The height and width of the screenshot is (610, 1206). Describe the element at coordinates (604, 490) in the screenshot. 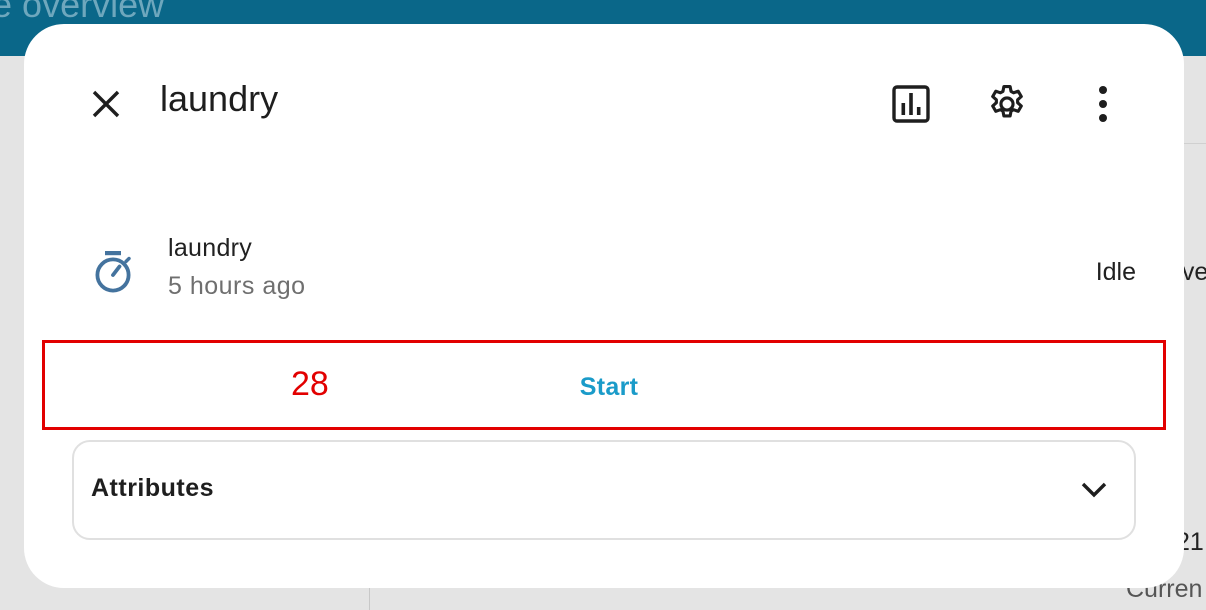

I see `attributes-expander: Attributes` at that location.